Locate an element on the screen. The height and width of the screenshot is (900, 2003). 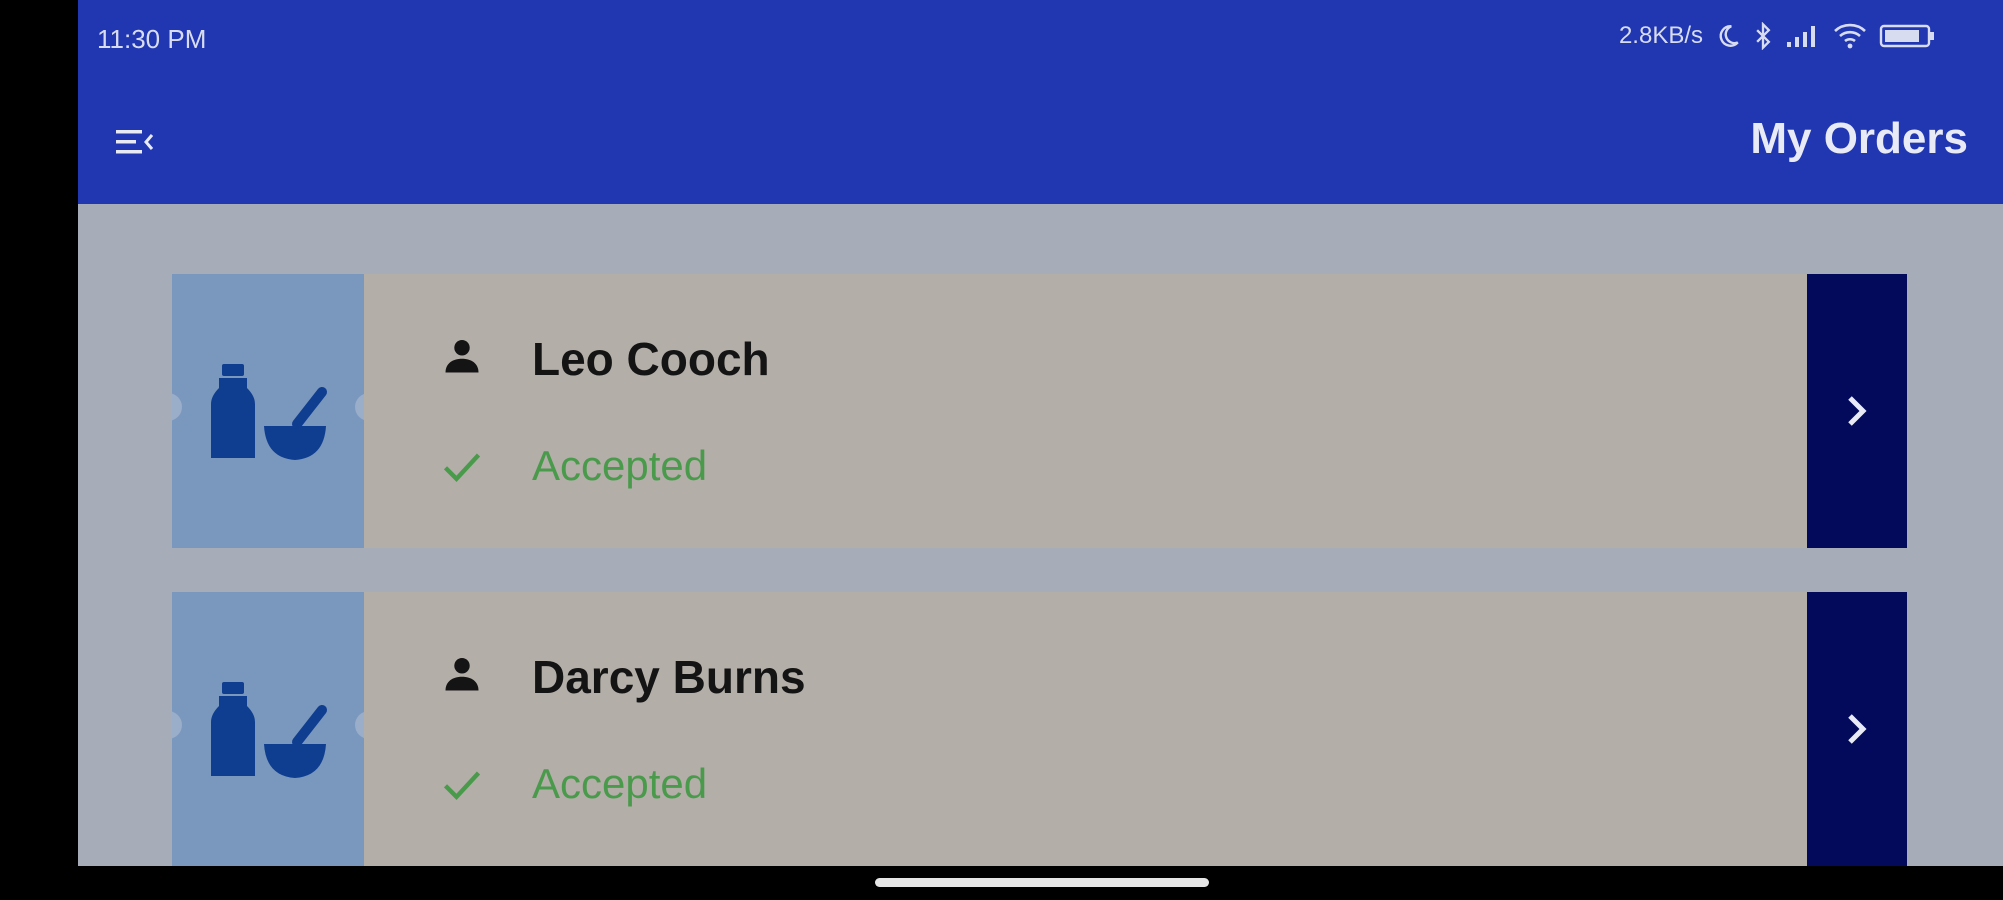
menu-button is located at coordinates (134, 142).